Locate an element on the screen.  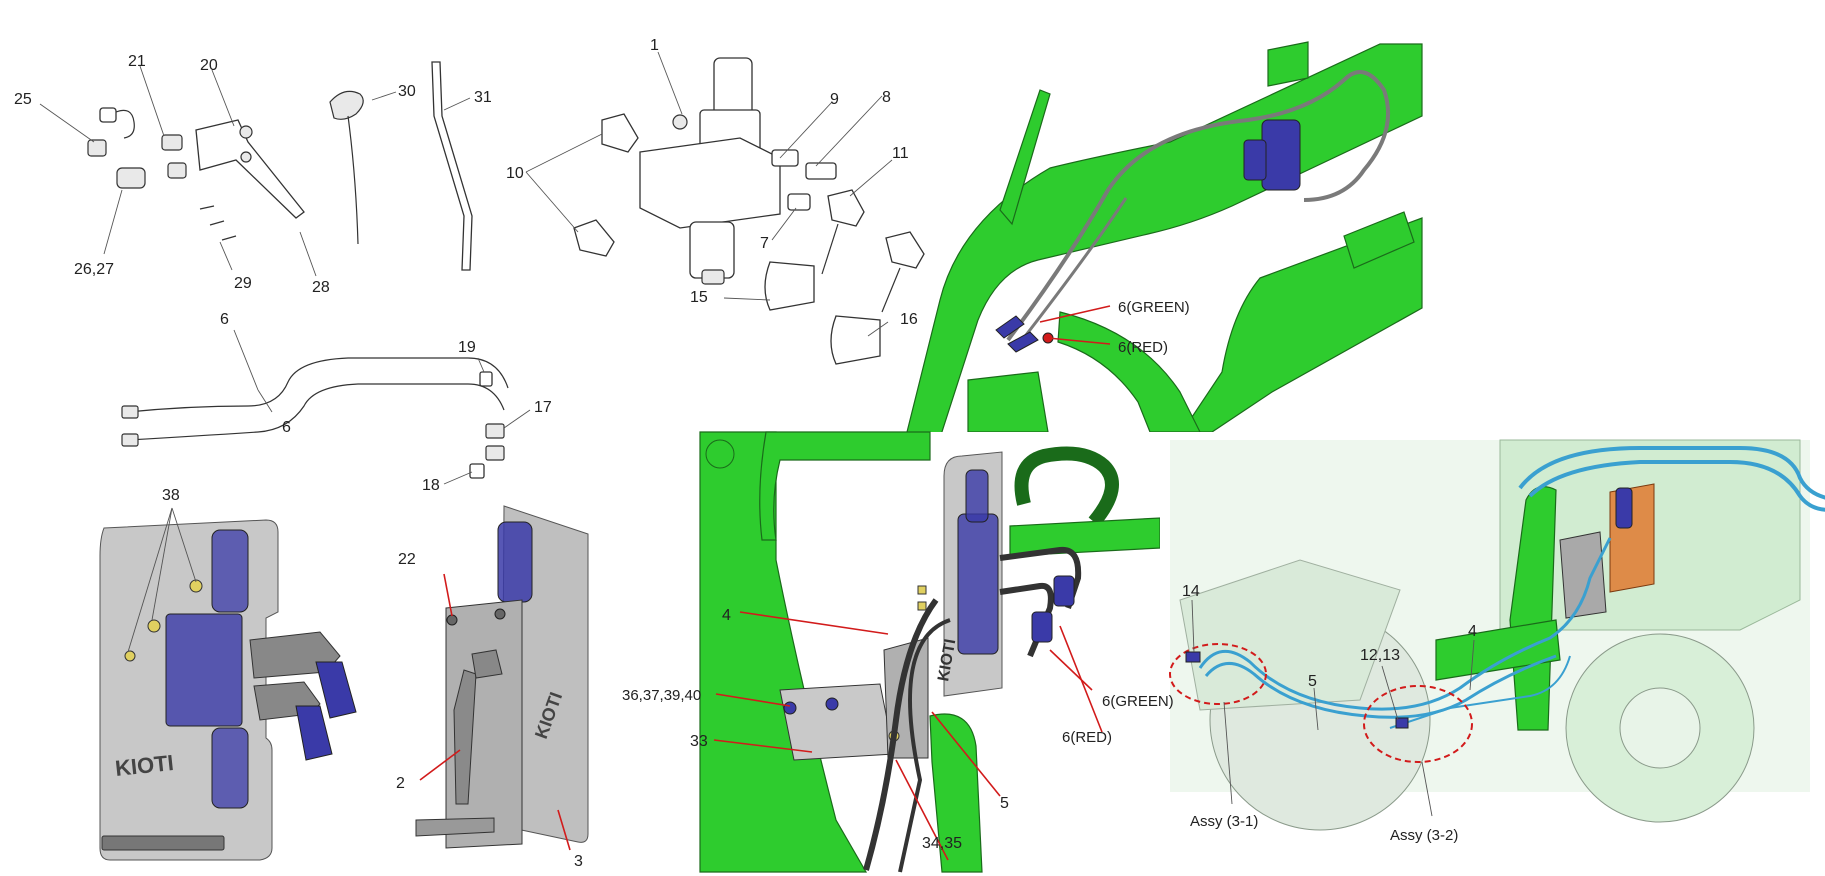
callout-6-top: 6 is located at coordinates (224, 319).